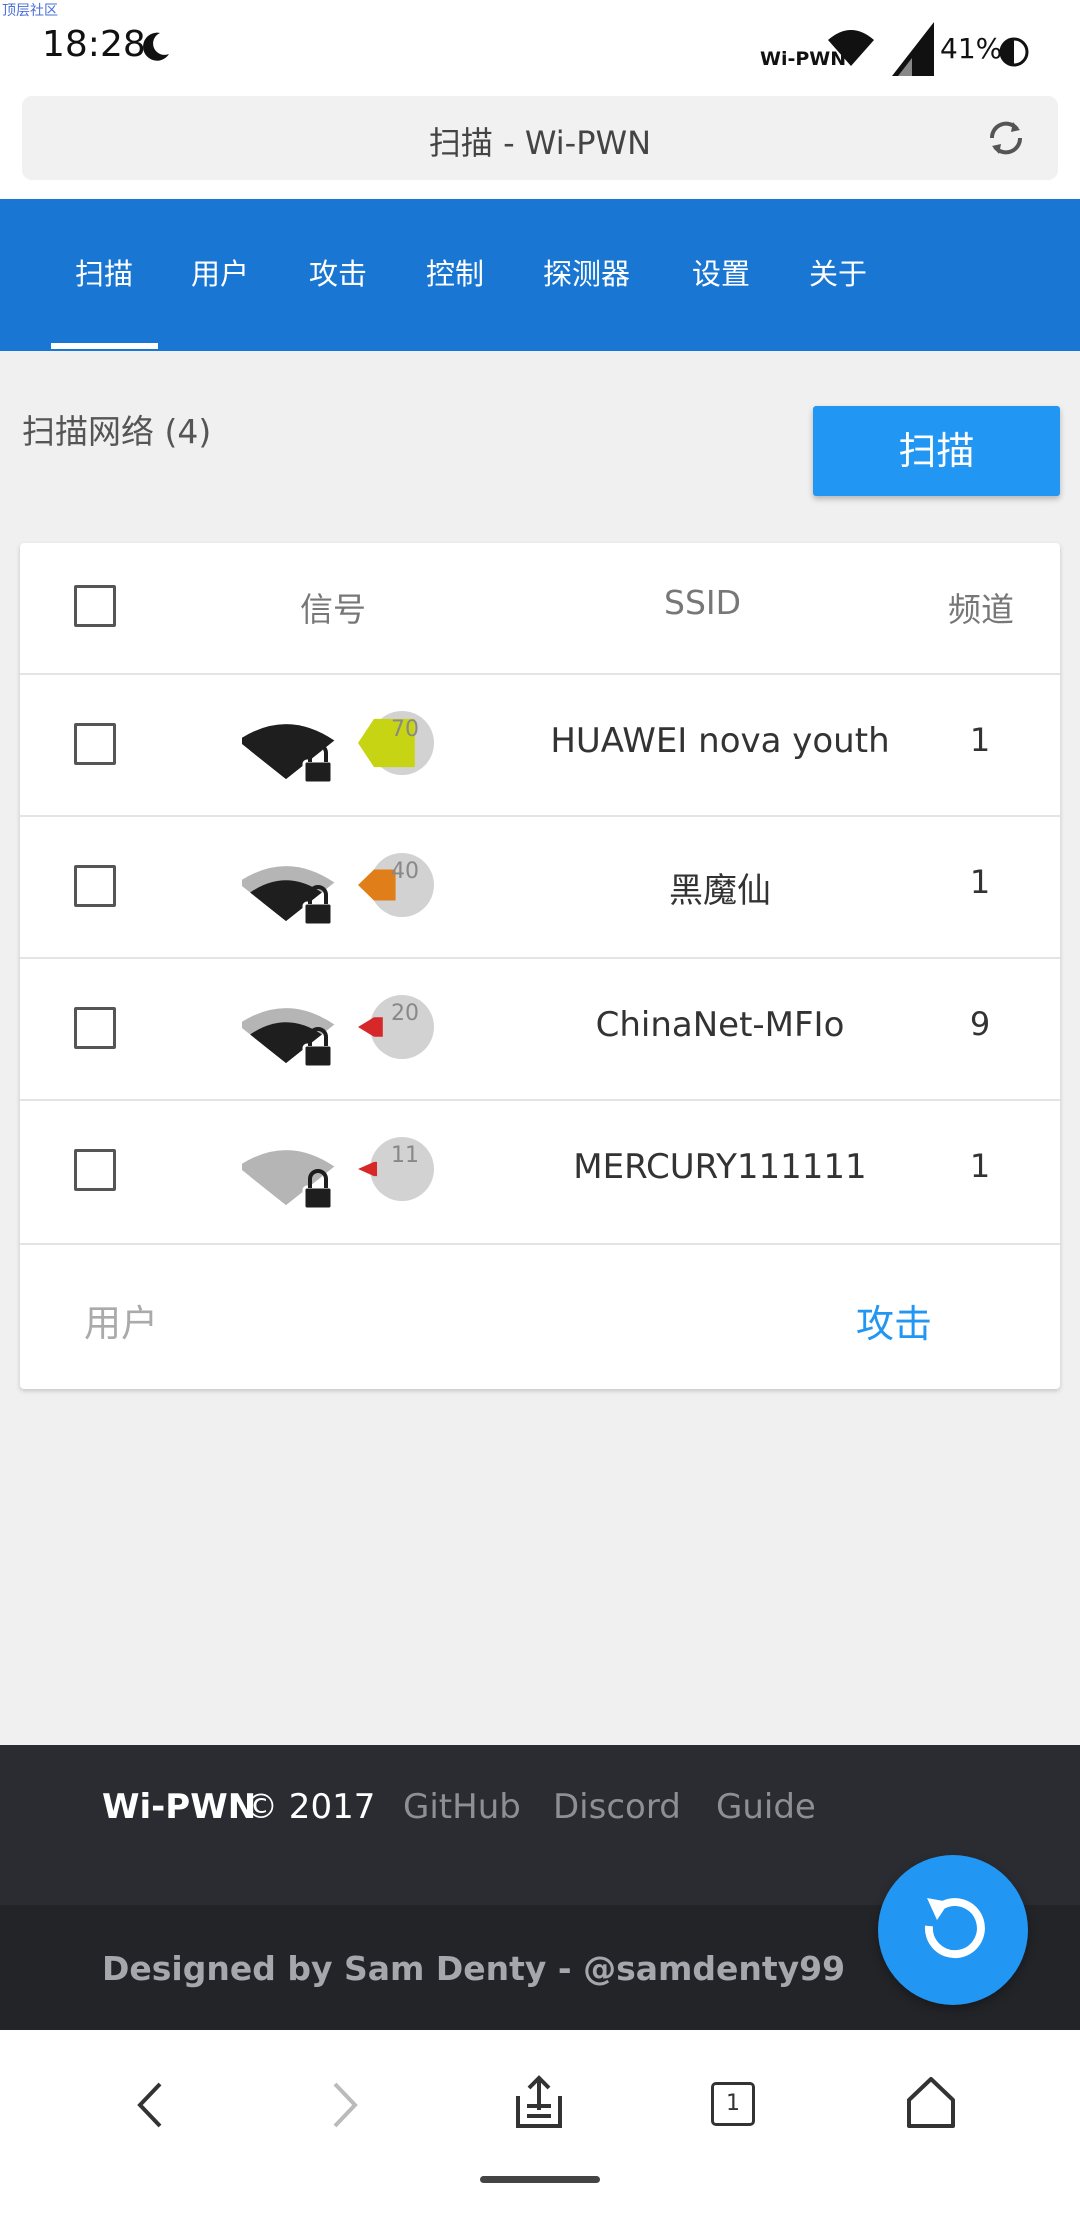 This screenshot has width=1080, height=2220. Describe the element at coordinates (931, 2102) in the screenshot. I see `home-icon` at that location.